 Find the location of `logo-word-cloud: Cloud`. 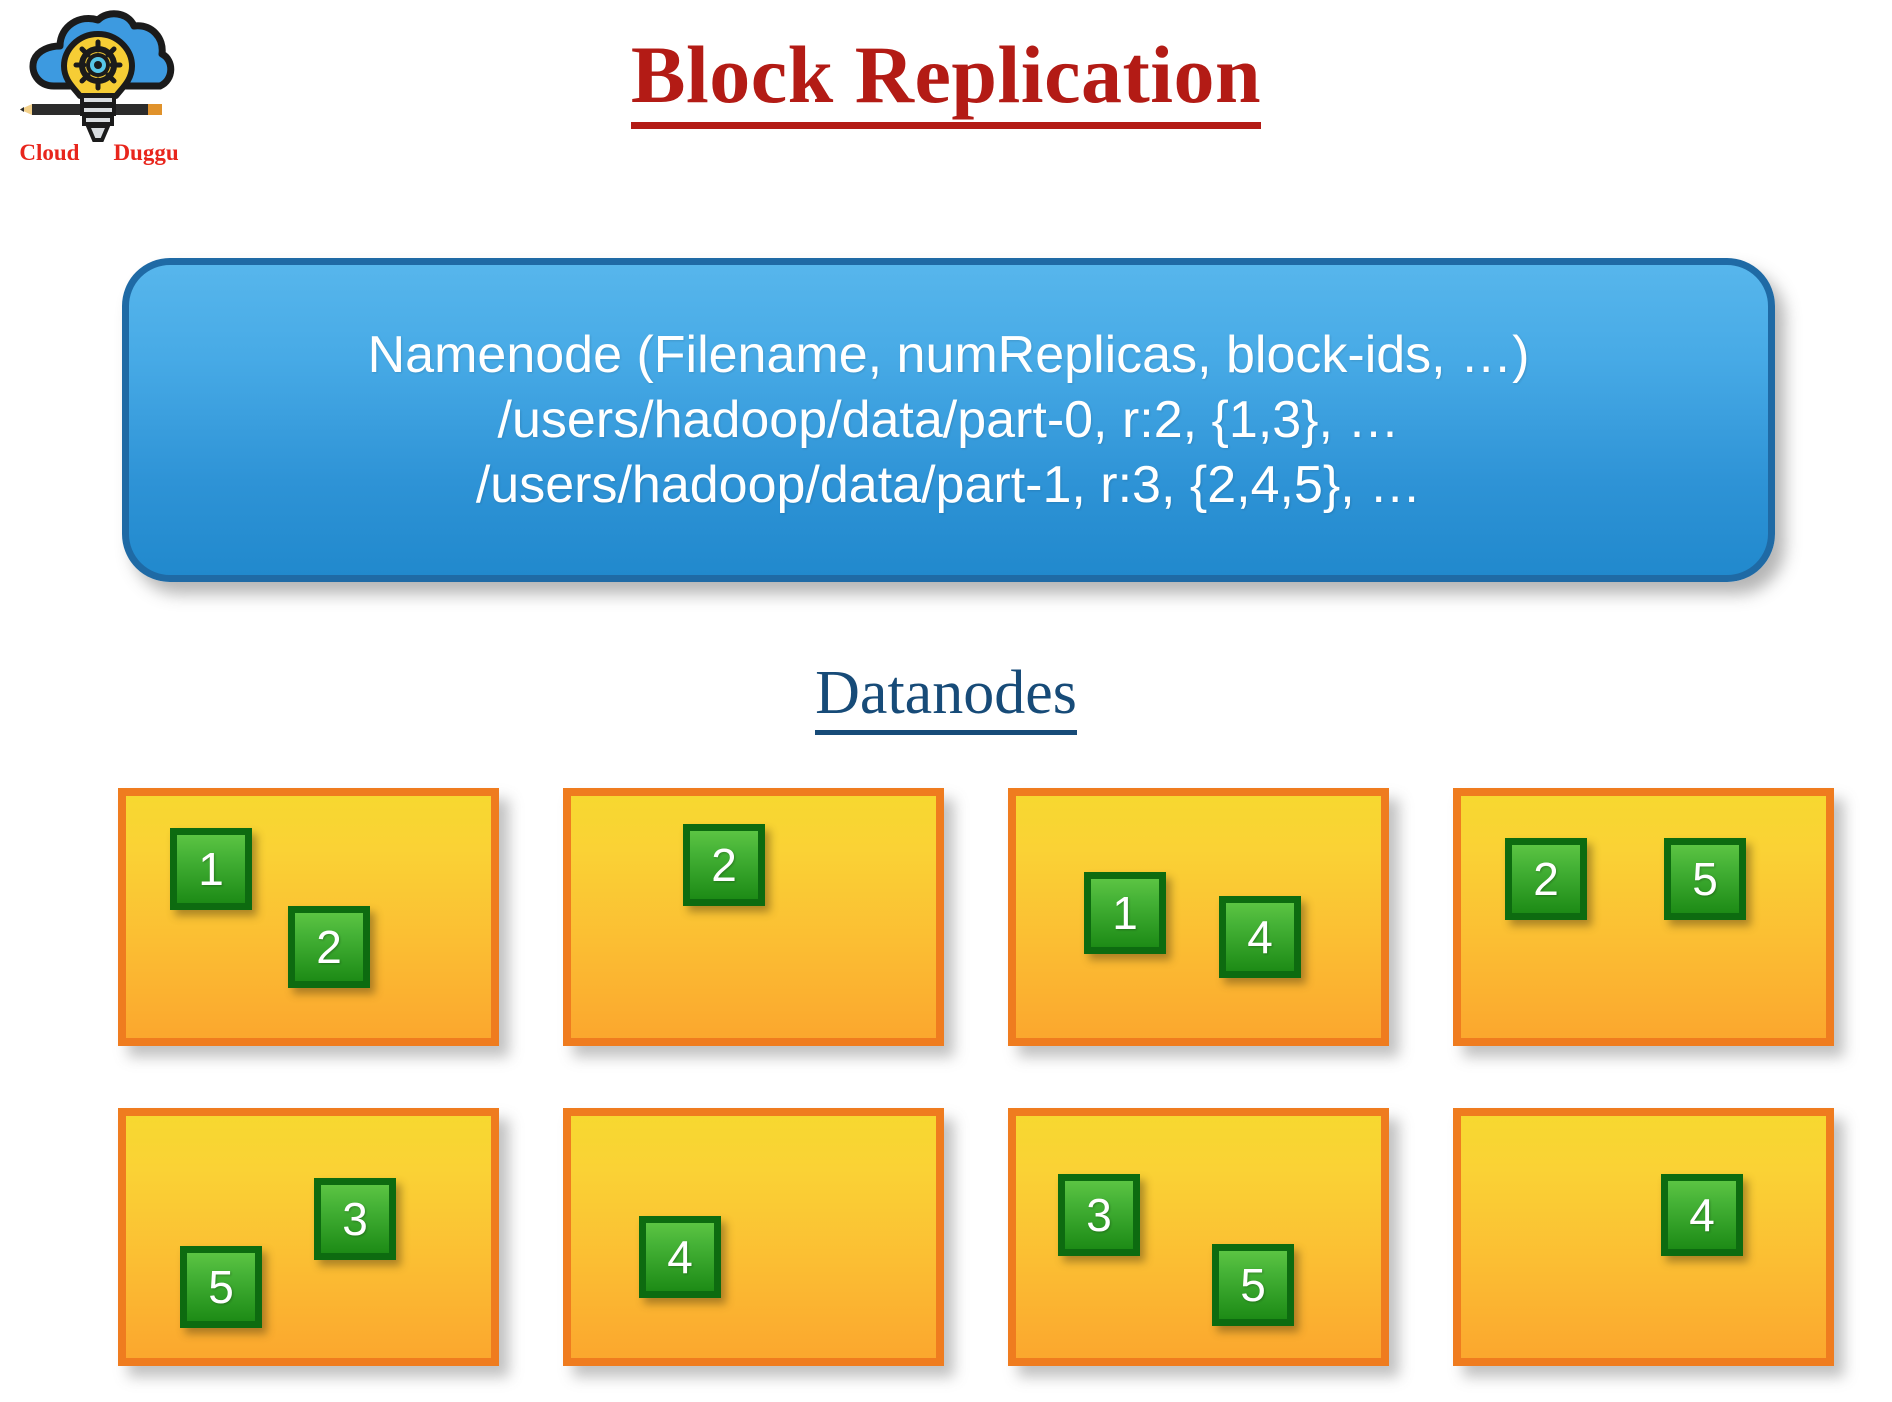

logo-word-cloud: Cloud is located at coordinates (49, 152).